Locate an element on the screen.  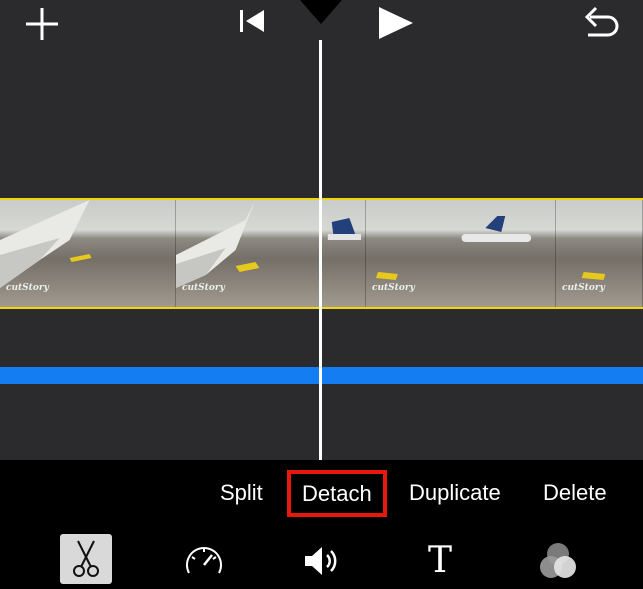
undo-icon is located at coordinates (600, 23).